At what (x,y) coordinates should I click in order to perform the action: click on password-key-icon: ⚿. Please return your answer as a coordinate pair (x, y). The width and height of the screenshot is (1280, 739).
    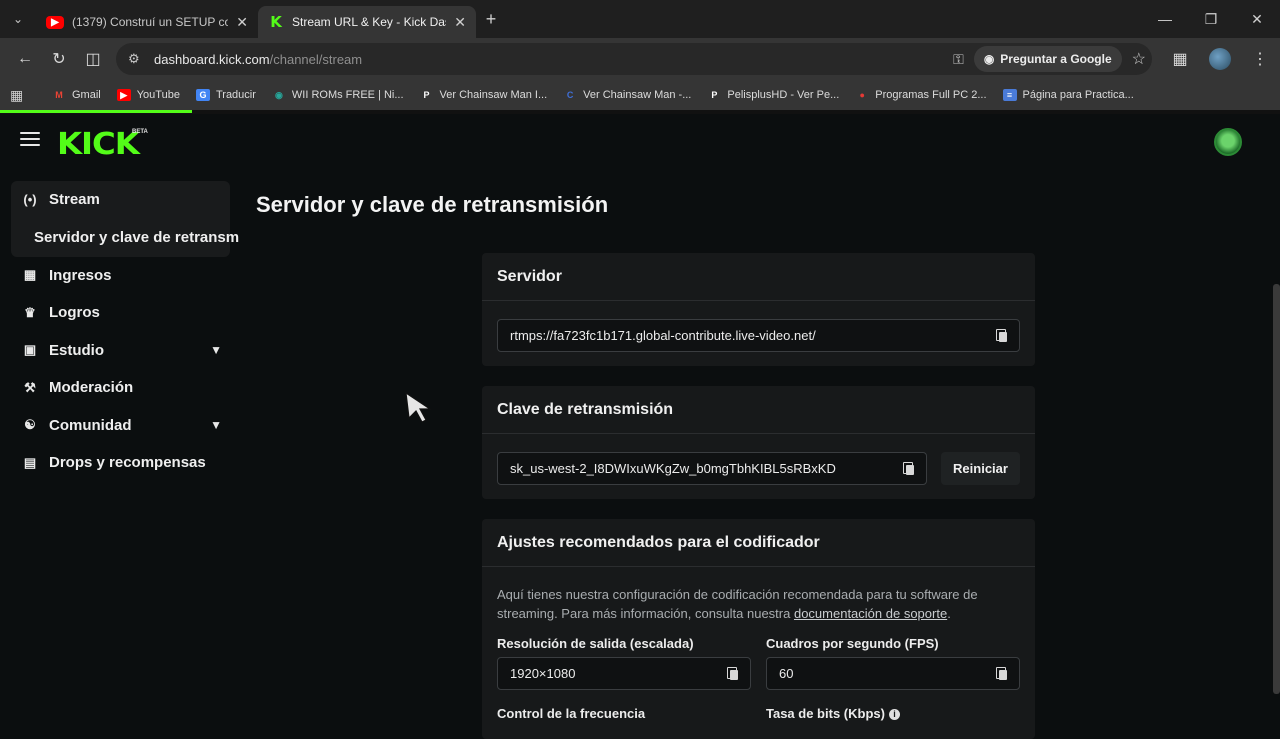
    Looking at the image, I should click on (958, 59).